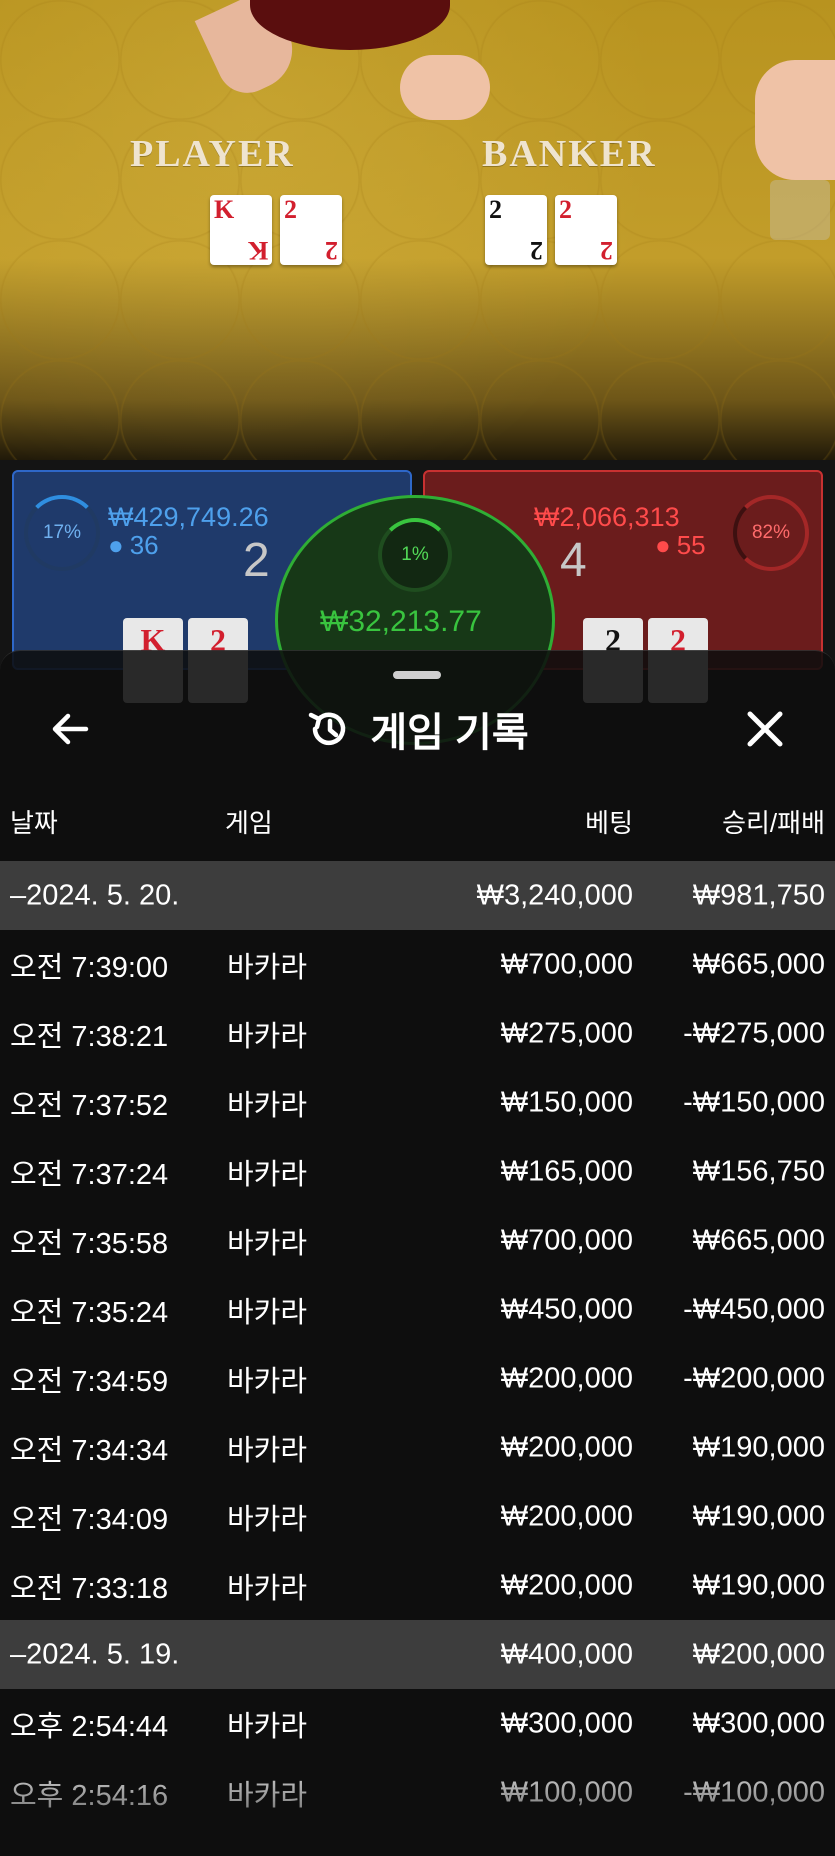 Image resolution: width=835 pixels, height=1856 pixels. Describe the element at coordinates (89, 1588) in the screenshot. I see `row-time: 오전 7:33:18` at that location.